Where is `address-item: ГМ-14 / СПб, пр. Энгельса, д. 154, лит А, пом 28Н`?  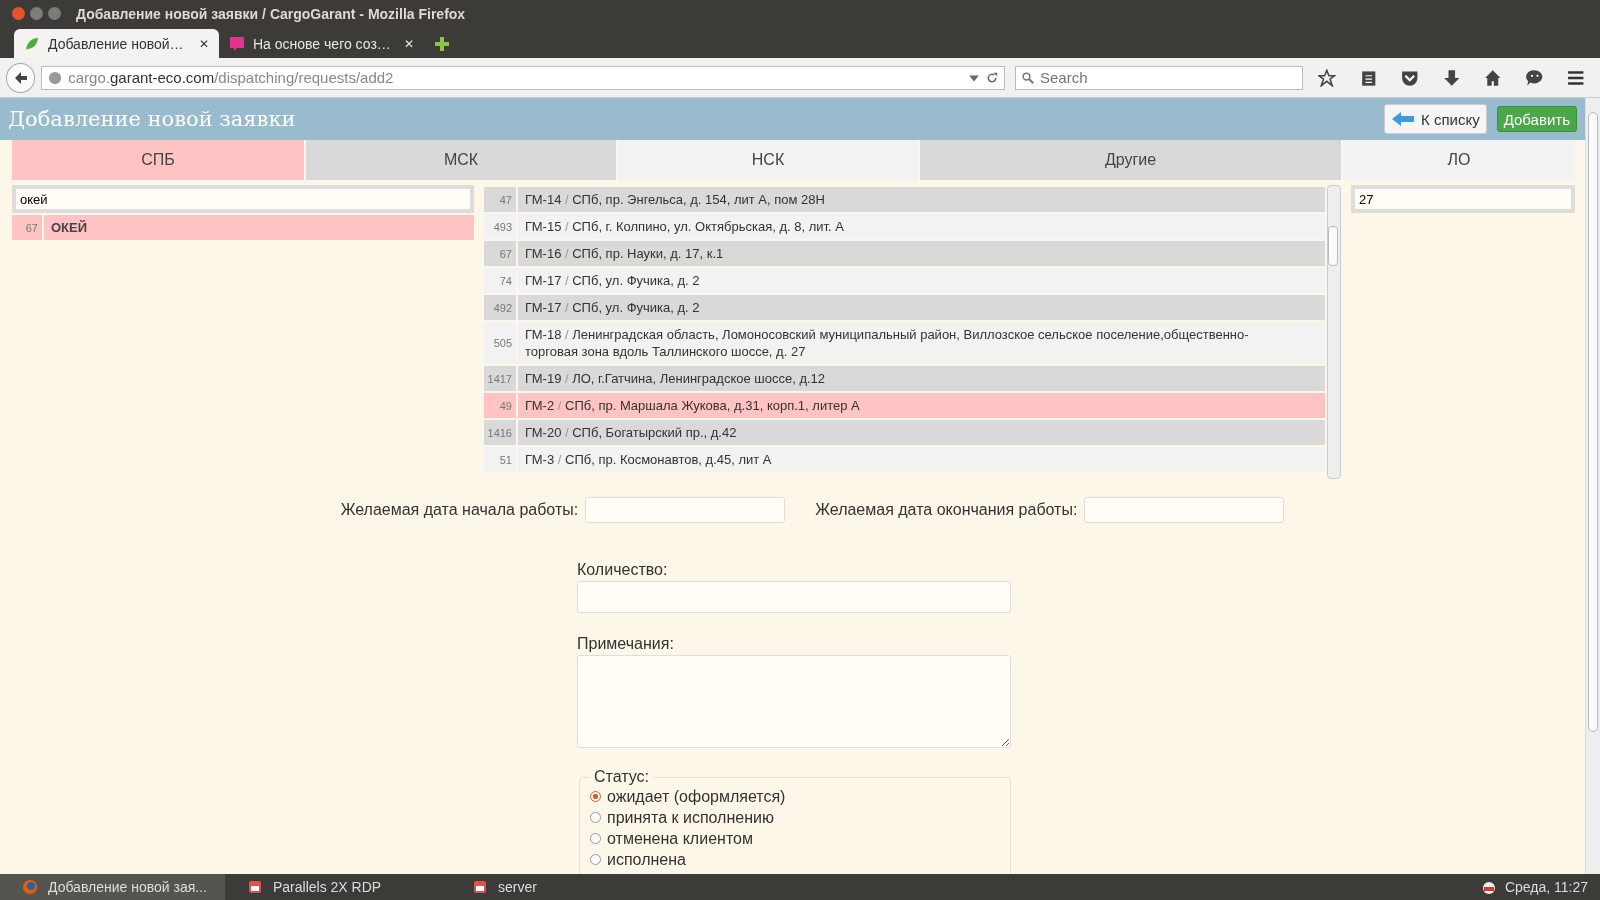
address-item: ГМ-14 / СПб, пр. Энгельса, д. 154, лит А, пом 28Н is located at coordinates (921, 199).